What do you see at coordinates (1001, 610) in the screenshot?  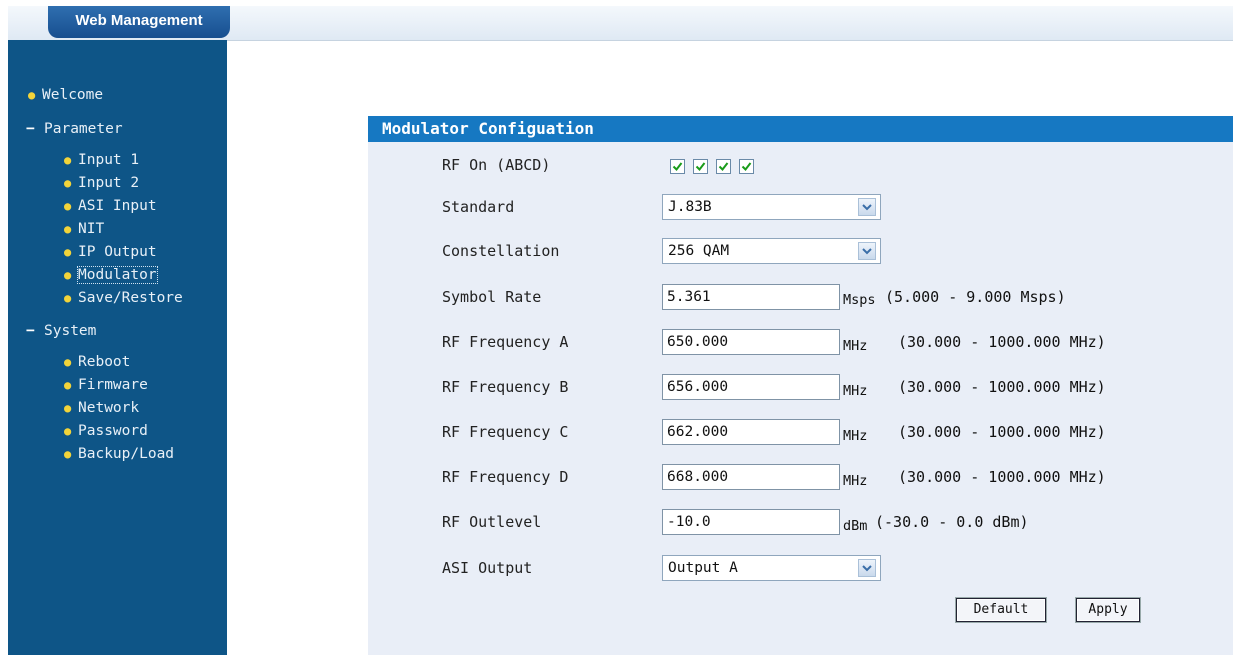 I see `default-button: Default` at bounding box center [1001, 610].